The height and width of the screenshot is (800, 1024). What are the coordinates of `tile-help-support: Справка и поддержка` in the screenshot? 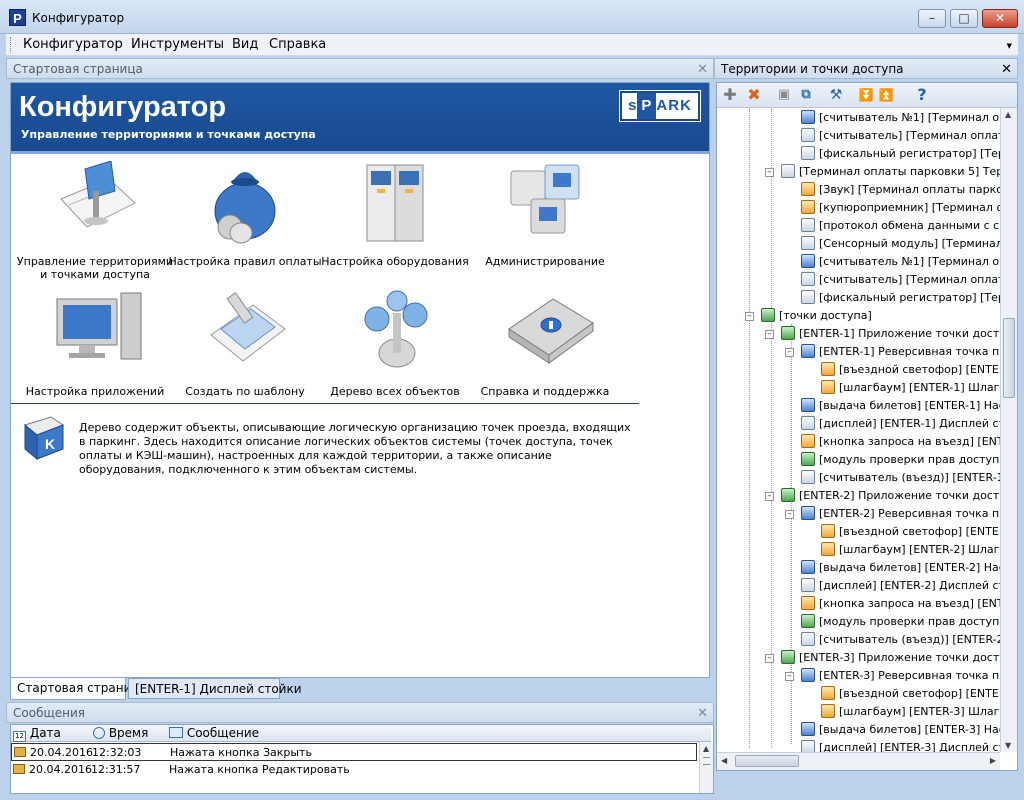 It's located at (545, 350).